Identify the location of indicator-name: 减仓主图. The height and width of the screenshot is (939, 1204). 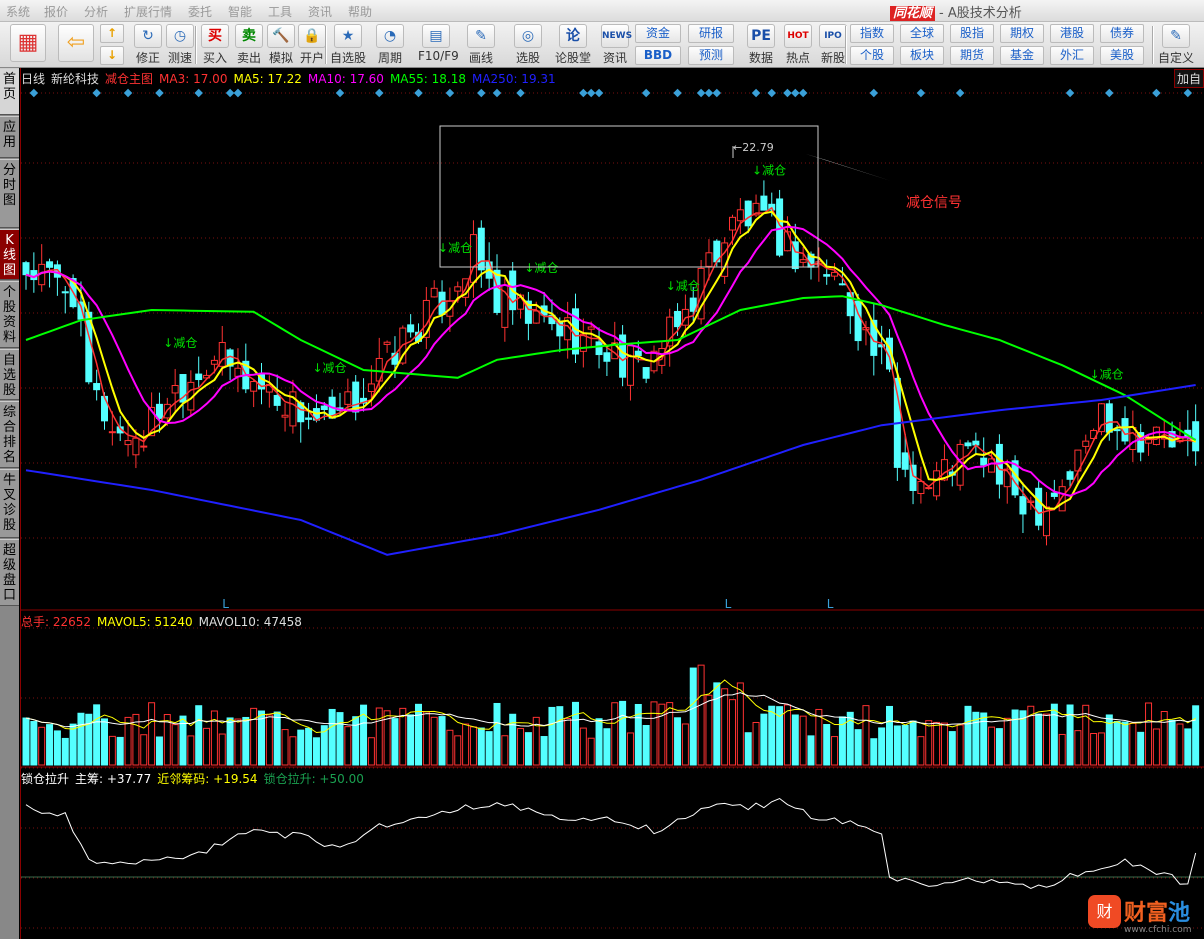
(129, 79).